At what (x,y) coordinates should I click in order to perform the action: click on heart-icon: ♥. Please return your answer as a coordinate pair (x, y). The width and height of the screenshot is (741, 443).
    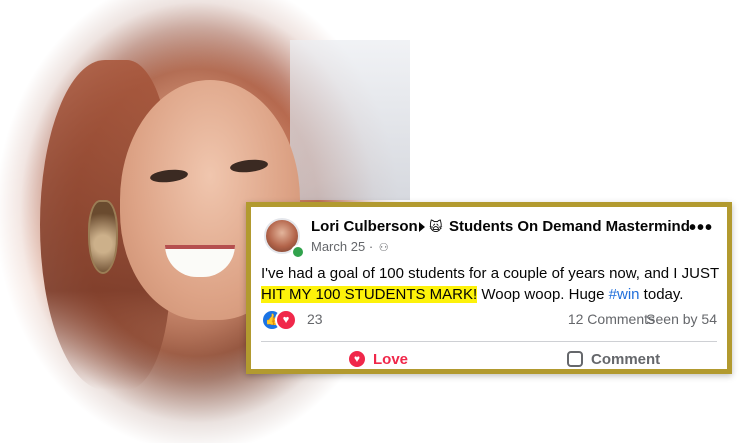
    Looking at the image, I should click on (357, 359).